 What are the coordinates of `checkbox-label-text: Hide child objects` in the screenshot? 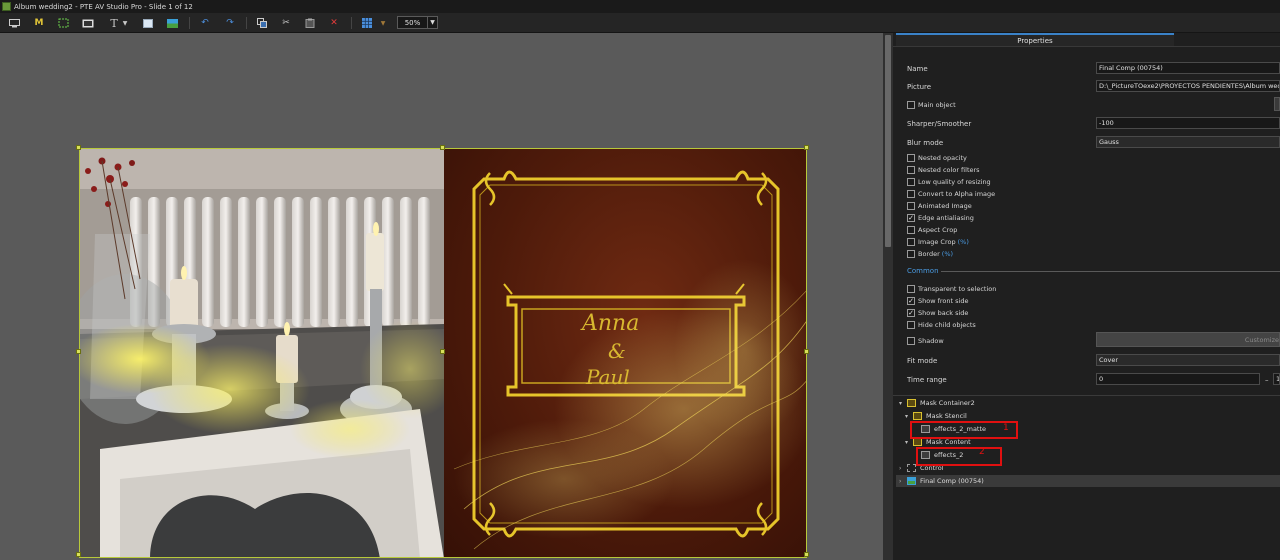 It's located at (947, 325).